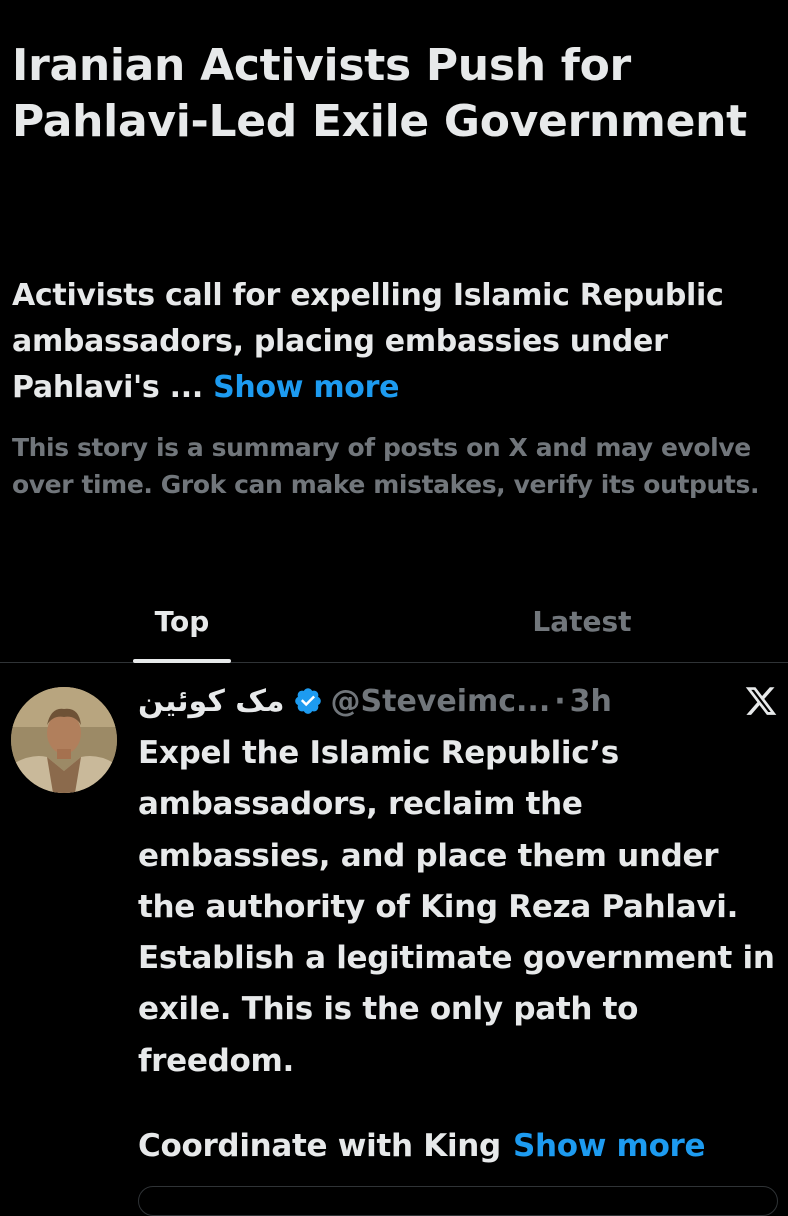 This screenshot has height=1216, width=788. What do you see at coordinates (308, 701) in the screenshot?
I see `verified-badge-icon` at bounding box center [308, 701].